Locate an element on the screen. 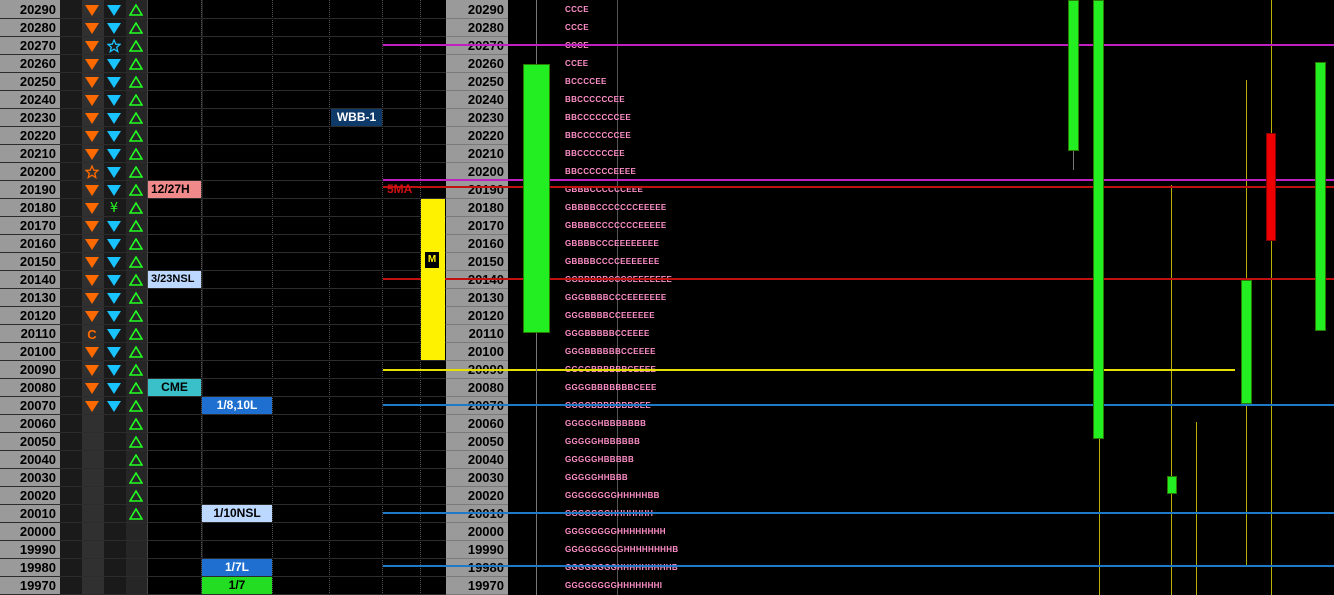 The width and height of the screenshot is (1334, 595). left-price-label: 19970 is located at coordinates (37, 585).